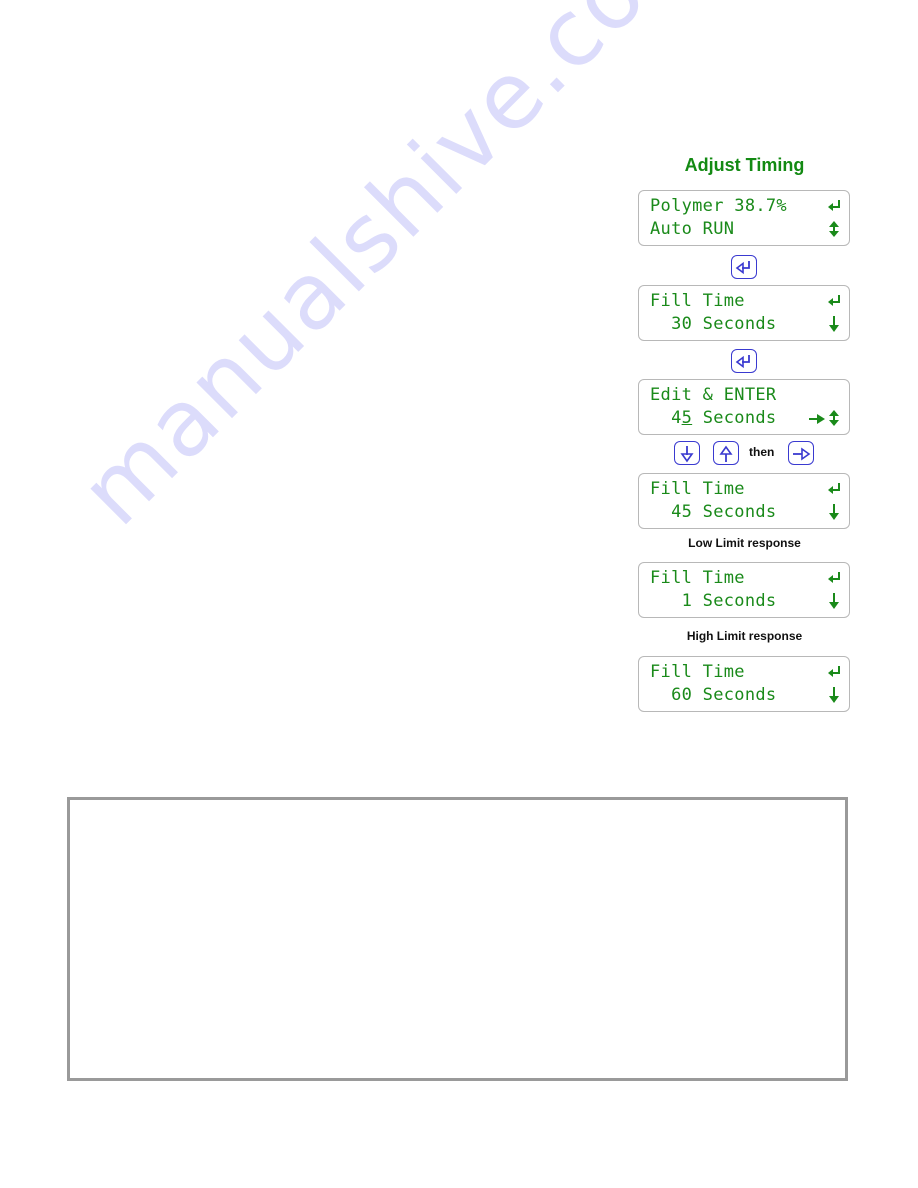  I want to click on lcd-line-2: 30 Seconds, so click(713, 324).